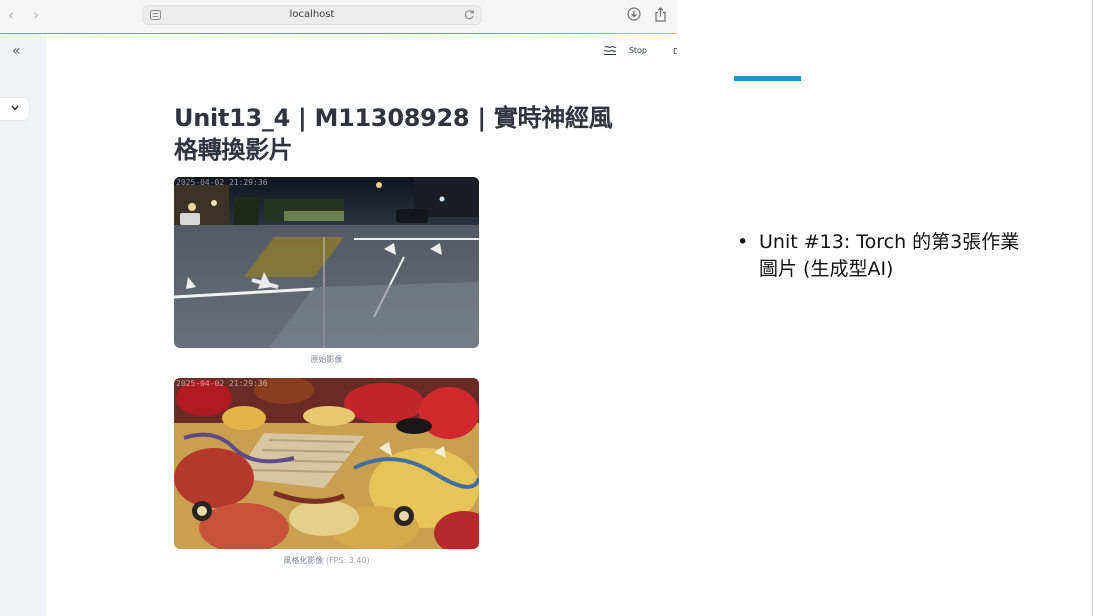  I want to click on original-video-frame: 2025-04-02 21:29:36, so click(326, 262).